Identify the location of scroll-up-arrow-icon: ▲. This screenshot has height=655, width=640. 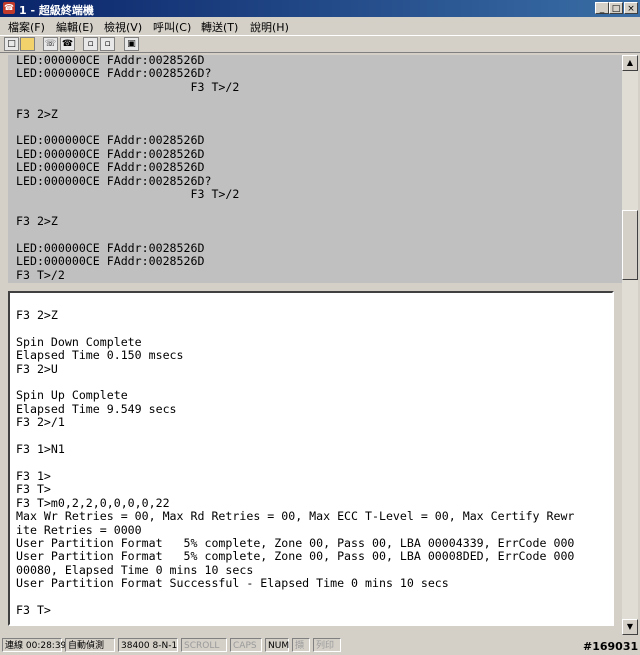
(630, 63).